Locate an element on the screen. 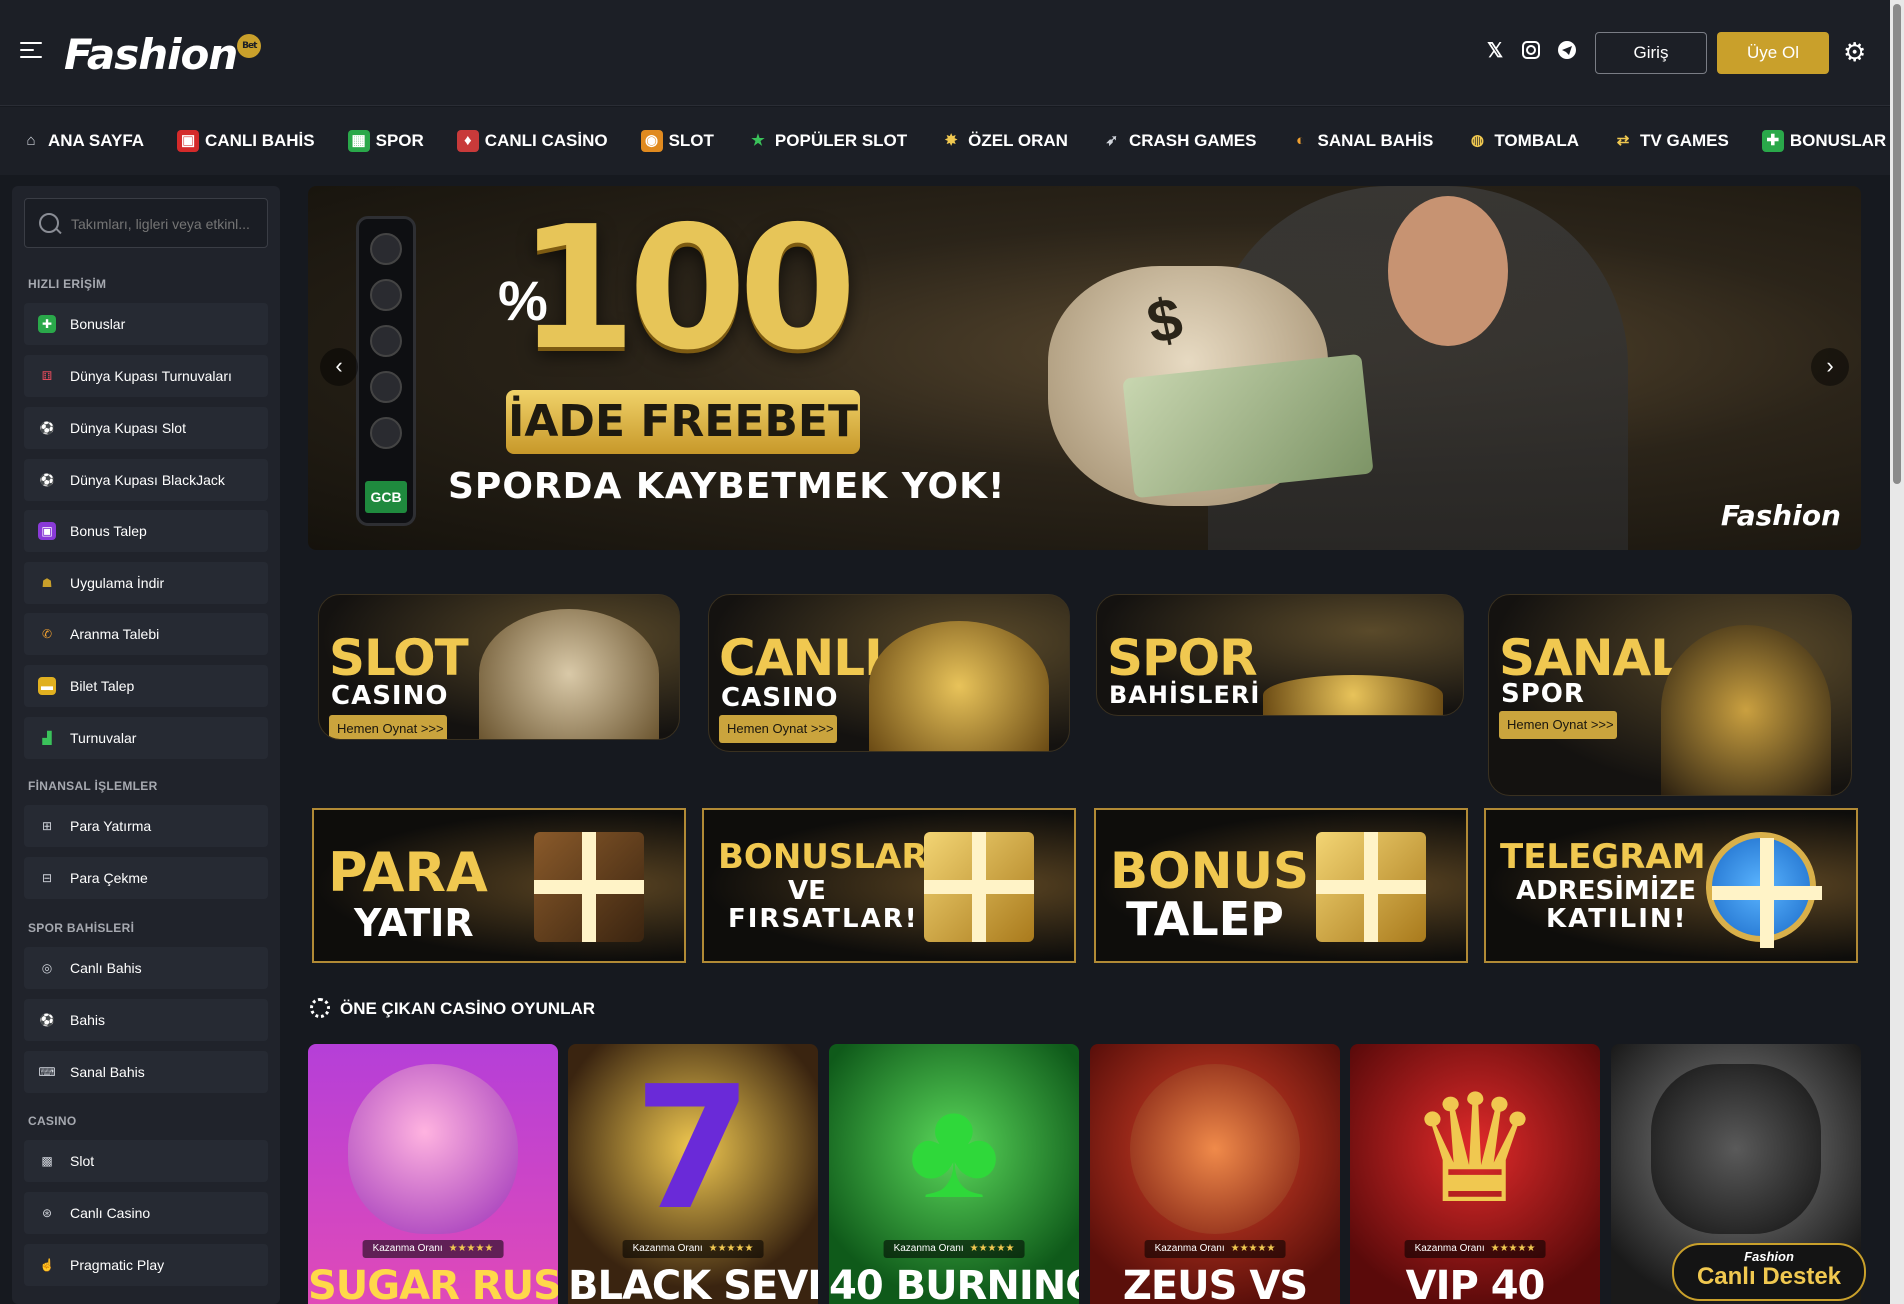 Image resolution: width=1904 pixels, height=1304 pixels. dice-icon: ⚅ is located at coordinates (47, 376).